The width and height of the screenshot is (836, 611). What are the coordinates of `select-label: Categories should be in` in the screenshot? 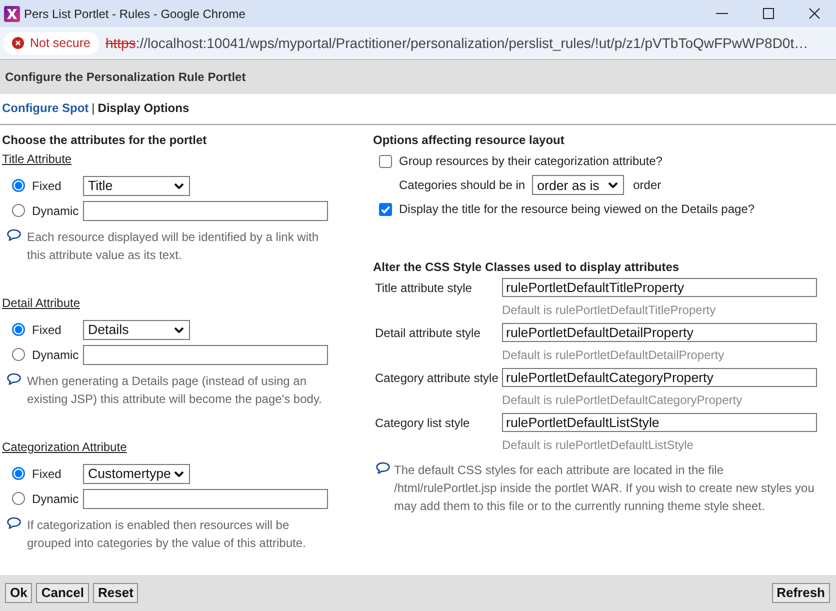 It's located at (462, 185).